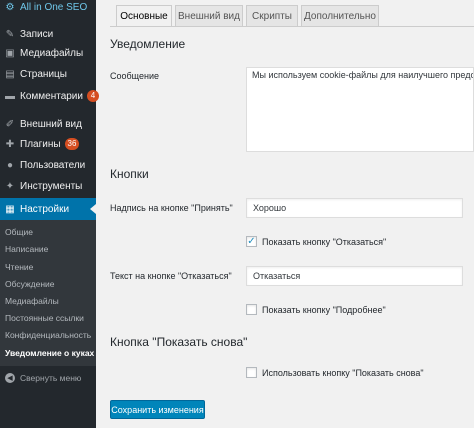 This screenshot has height=428, width=474. What do you see at coordinates (51, 186) in the screenshot?
I see `sidebar-item-label: Инструменты` at bounding box center [51, 186].